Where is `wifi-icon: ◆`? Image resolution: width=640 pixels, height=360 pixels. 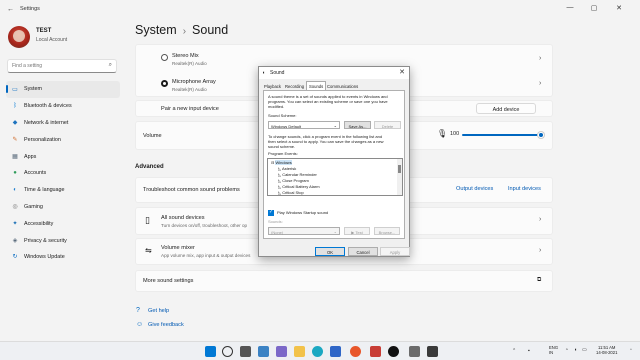
wifi-icon: ◆ is located at coordinates (15, 123).